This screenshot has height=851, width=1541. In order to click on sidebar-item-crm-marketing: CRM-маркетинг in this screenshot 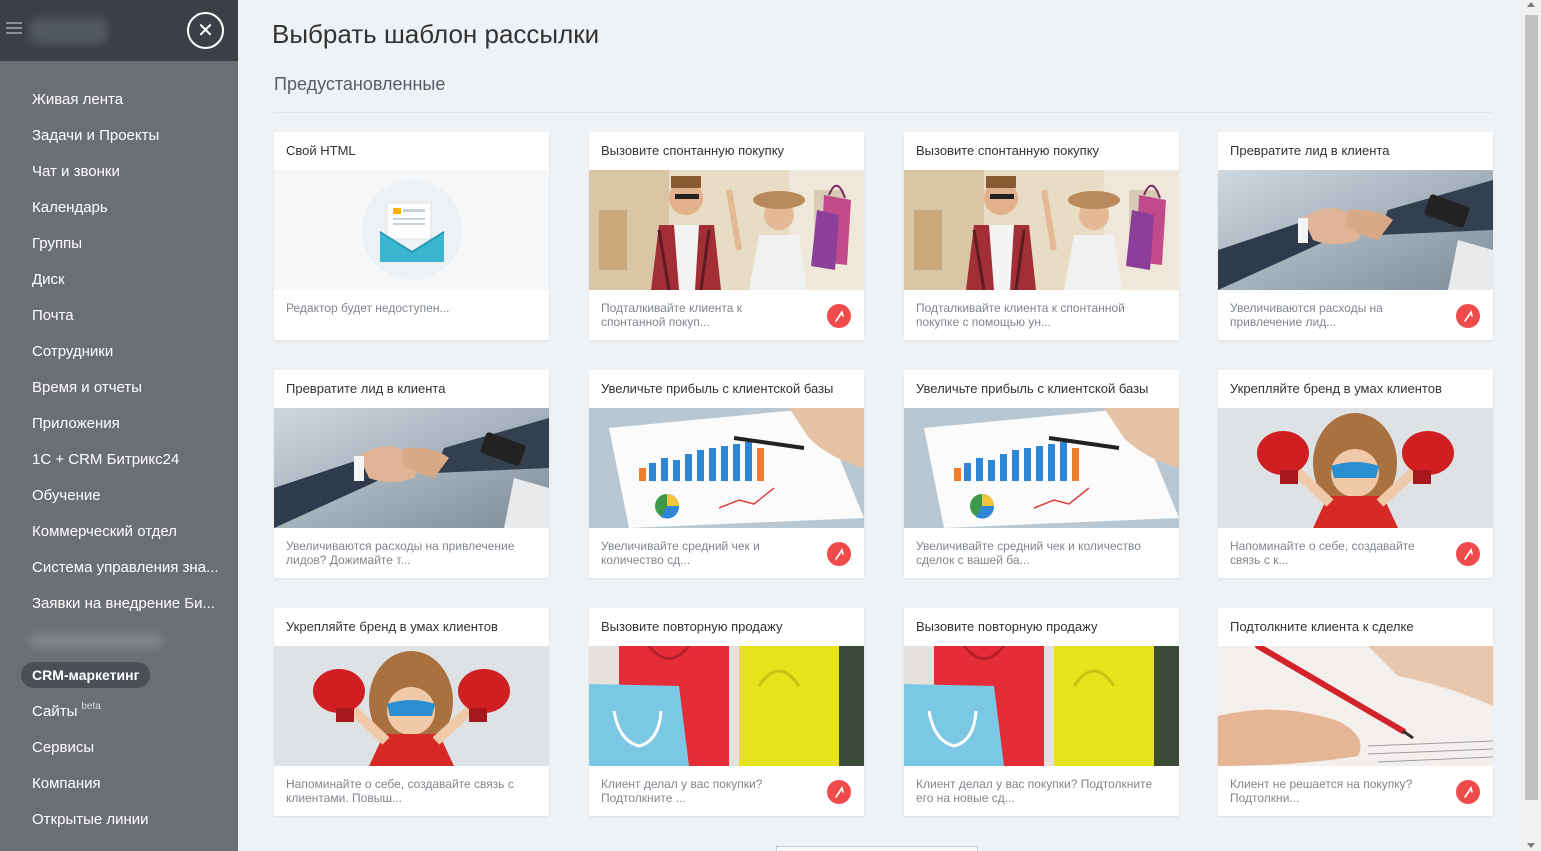, I will do `click(119, 676)`.